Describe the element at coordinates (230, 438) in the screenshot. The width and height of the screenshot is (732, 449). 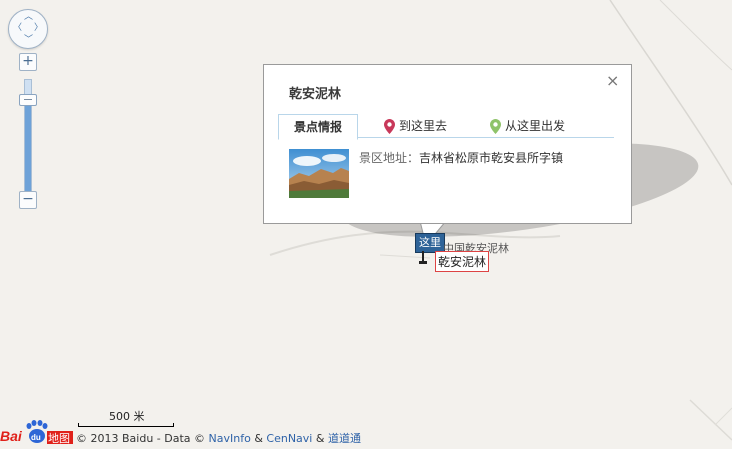
I see `navinfo-link: NavInfo` at that location.